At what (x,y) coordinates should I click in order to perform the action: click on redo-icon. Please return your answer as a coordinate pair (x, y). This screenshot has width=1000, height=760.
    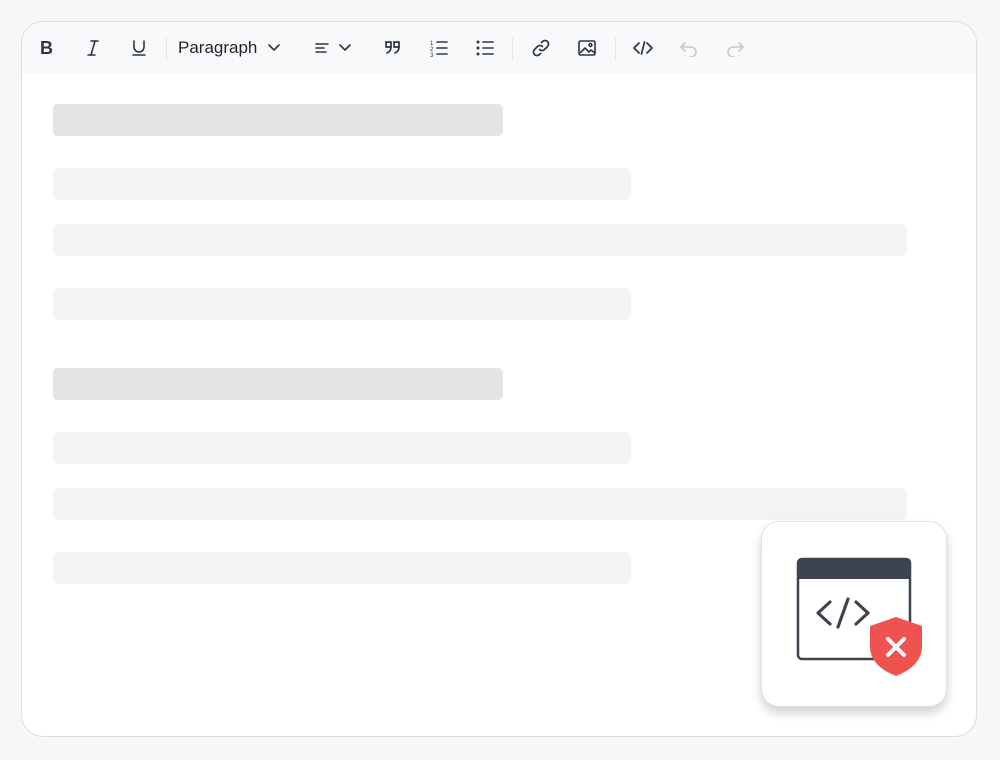
    Looking at the image, I should click on (735, 49).